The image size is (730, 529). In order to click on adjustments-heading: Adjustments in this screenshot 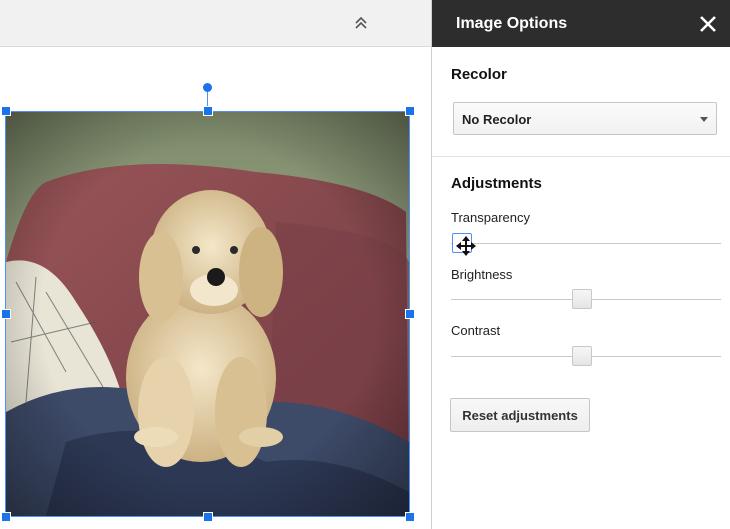, I will do `click(496, 183)`.